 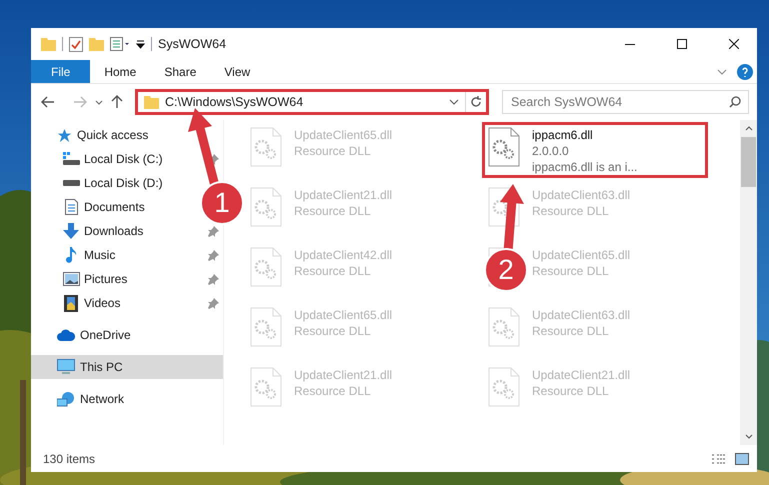 What do you see at coordinates (748, 162) in the screenshot?
I see `scrollbar-thumb` at bounding box center [748, 162].